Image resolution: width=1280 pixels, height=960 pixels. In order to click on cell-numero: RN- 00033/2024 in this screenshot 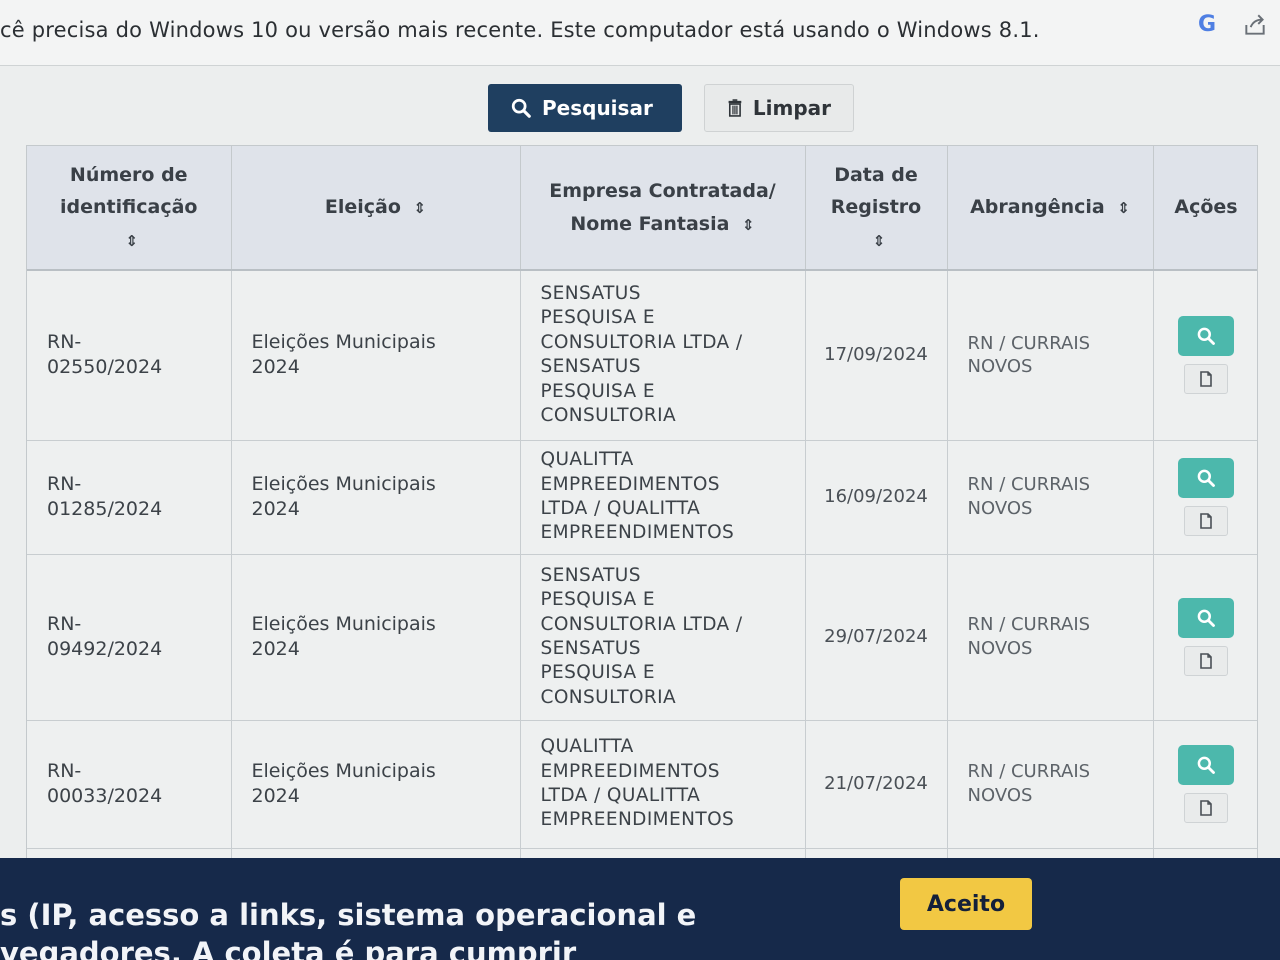, I will do `click(129, 784)`.